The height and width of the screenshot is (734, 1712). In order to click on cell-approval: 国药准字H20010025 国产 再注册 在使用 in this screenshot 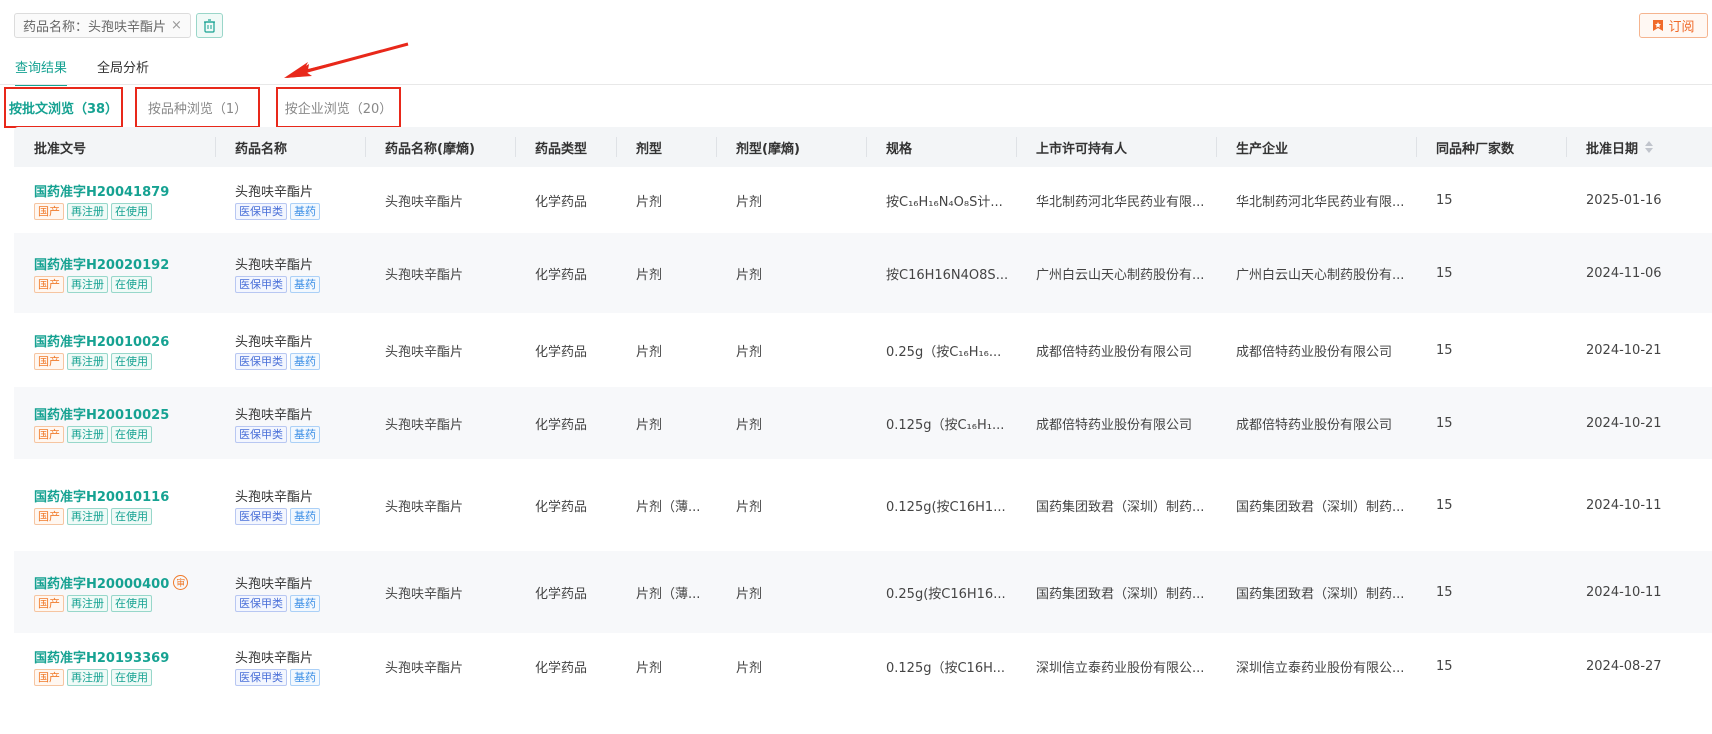, I will do `click(114, 423)`.